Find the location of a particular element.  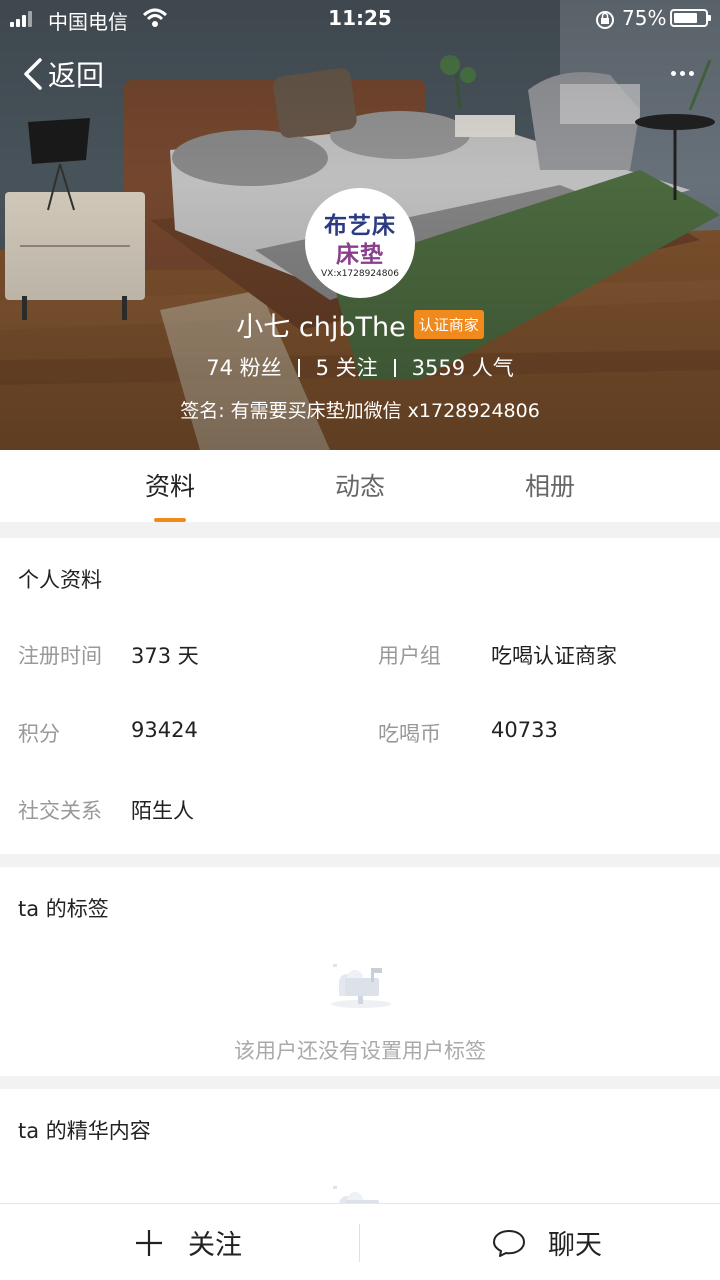

tab-bar: 资料 动态 相册 is located at coordinates (360, 486).